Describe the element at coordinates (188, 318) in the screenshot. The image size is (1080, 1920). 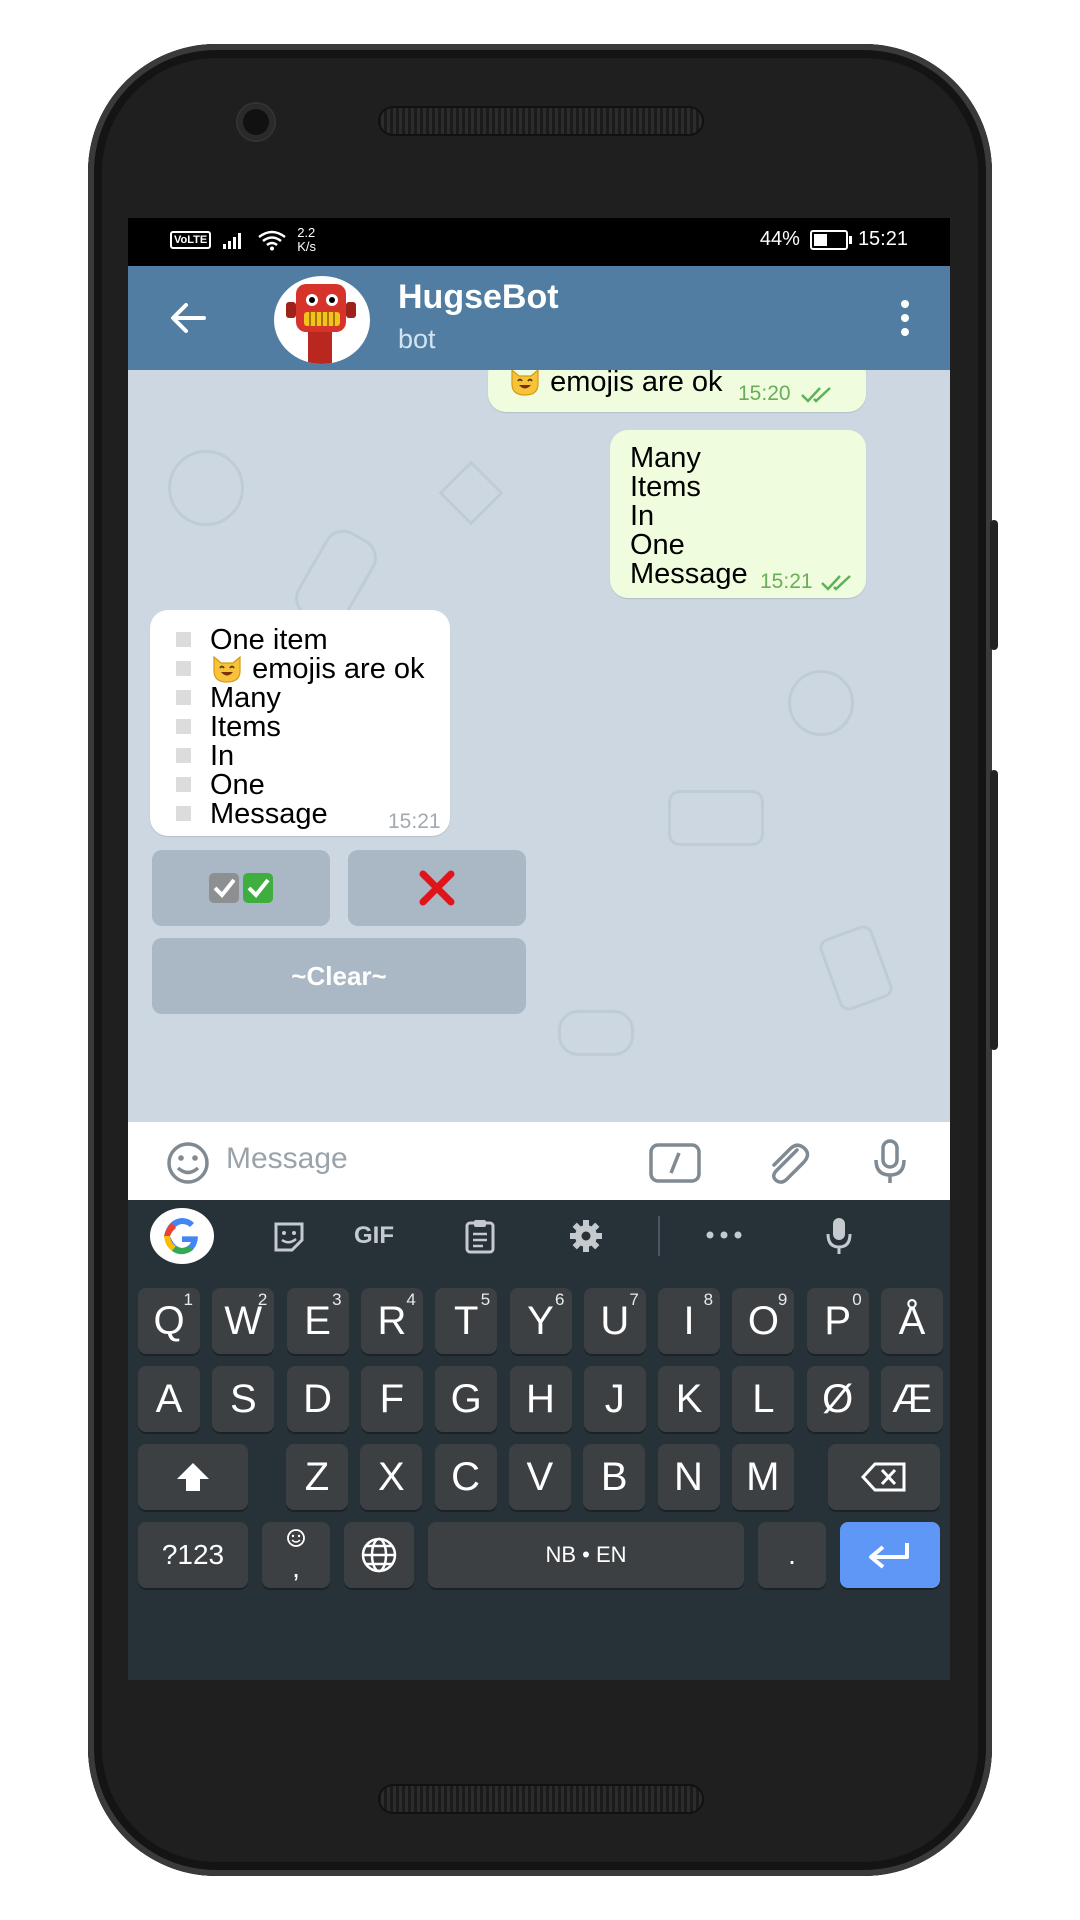
I see `back-arrow-icon` at that location.